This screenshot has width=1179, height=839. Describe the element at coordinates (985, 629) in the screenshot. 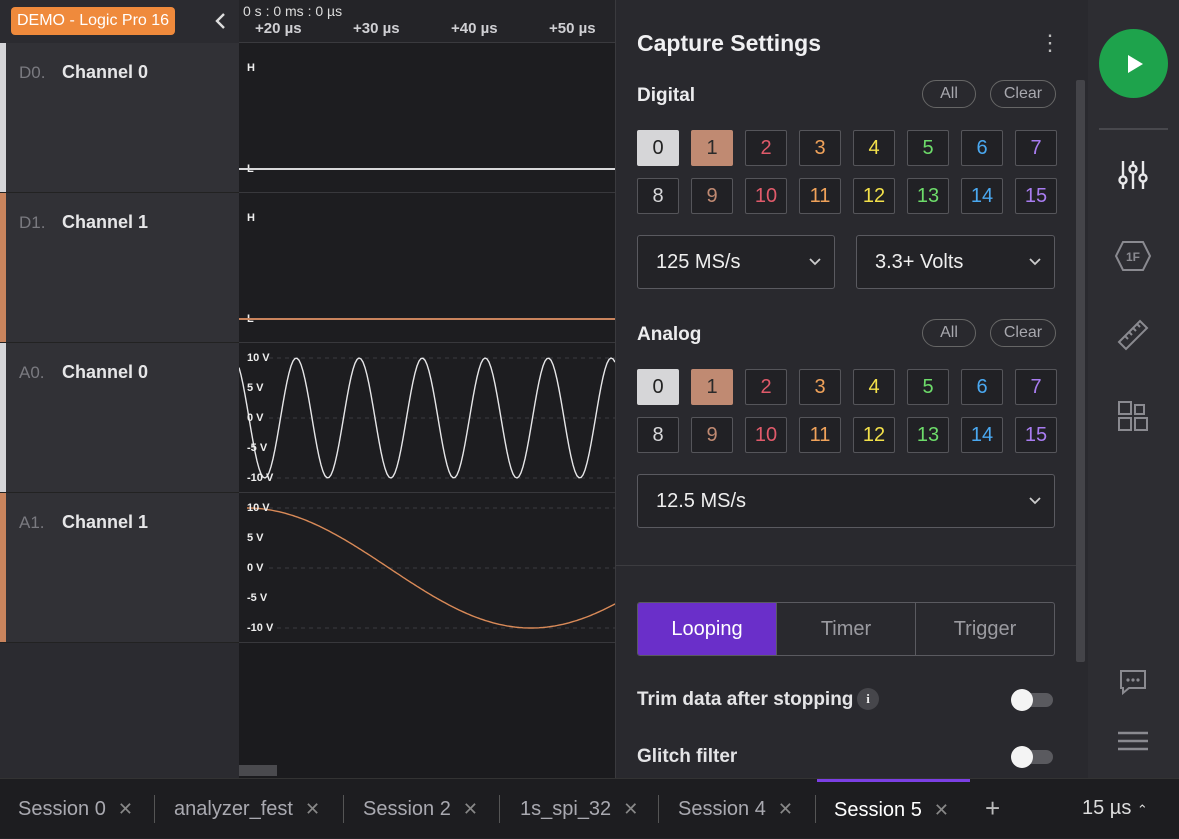

I see `mode-trigger: Trigger` at that location.